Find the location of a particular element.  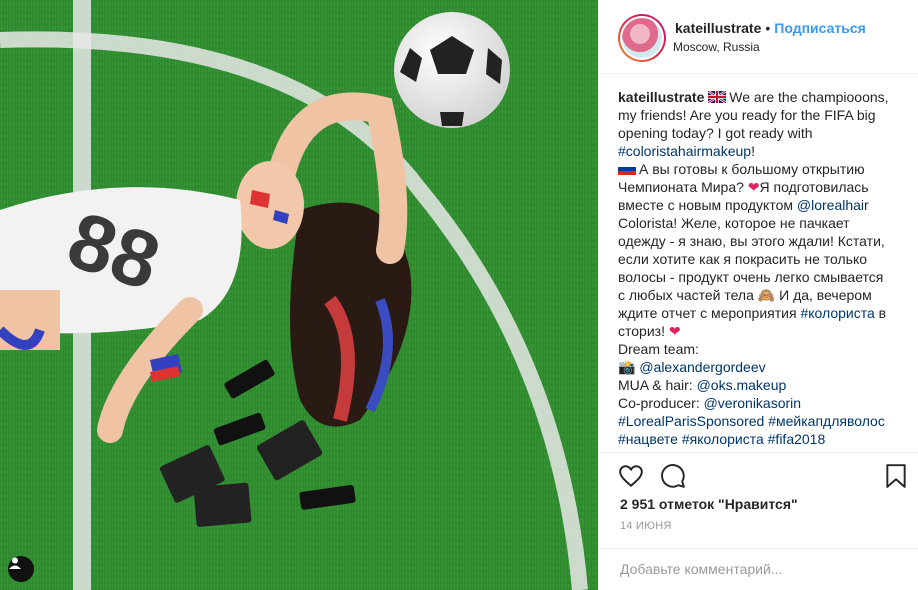

camera-icon: 📸 is located at coordinates (627, 367).